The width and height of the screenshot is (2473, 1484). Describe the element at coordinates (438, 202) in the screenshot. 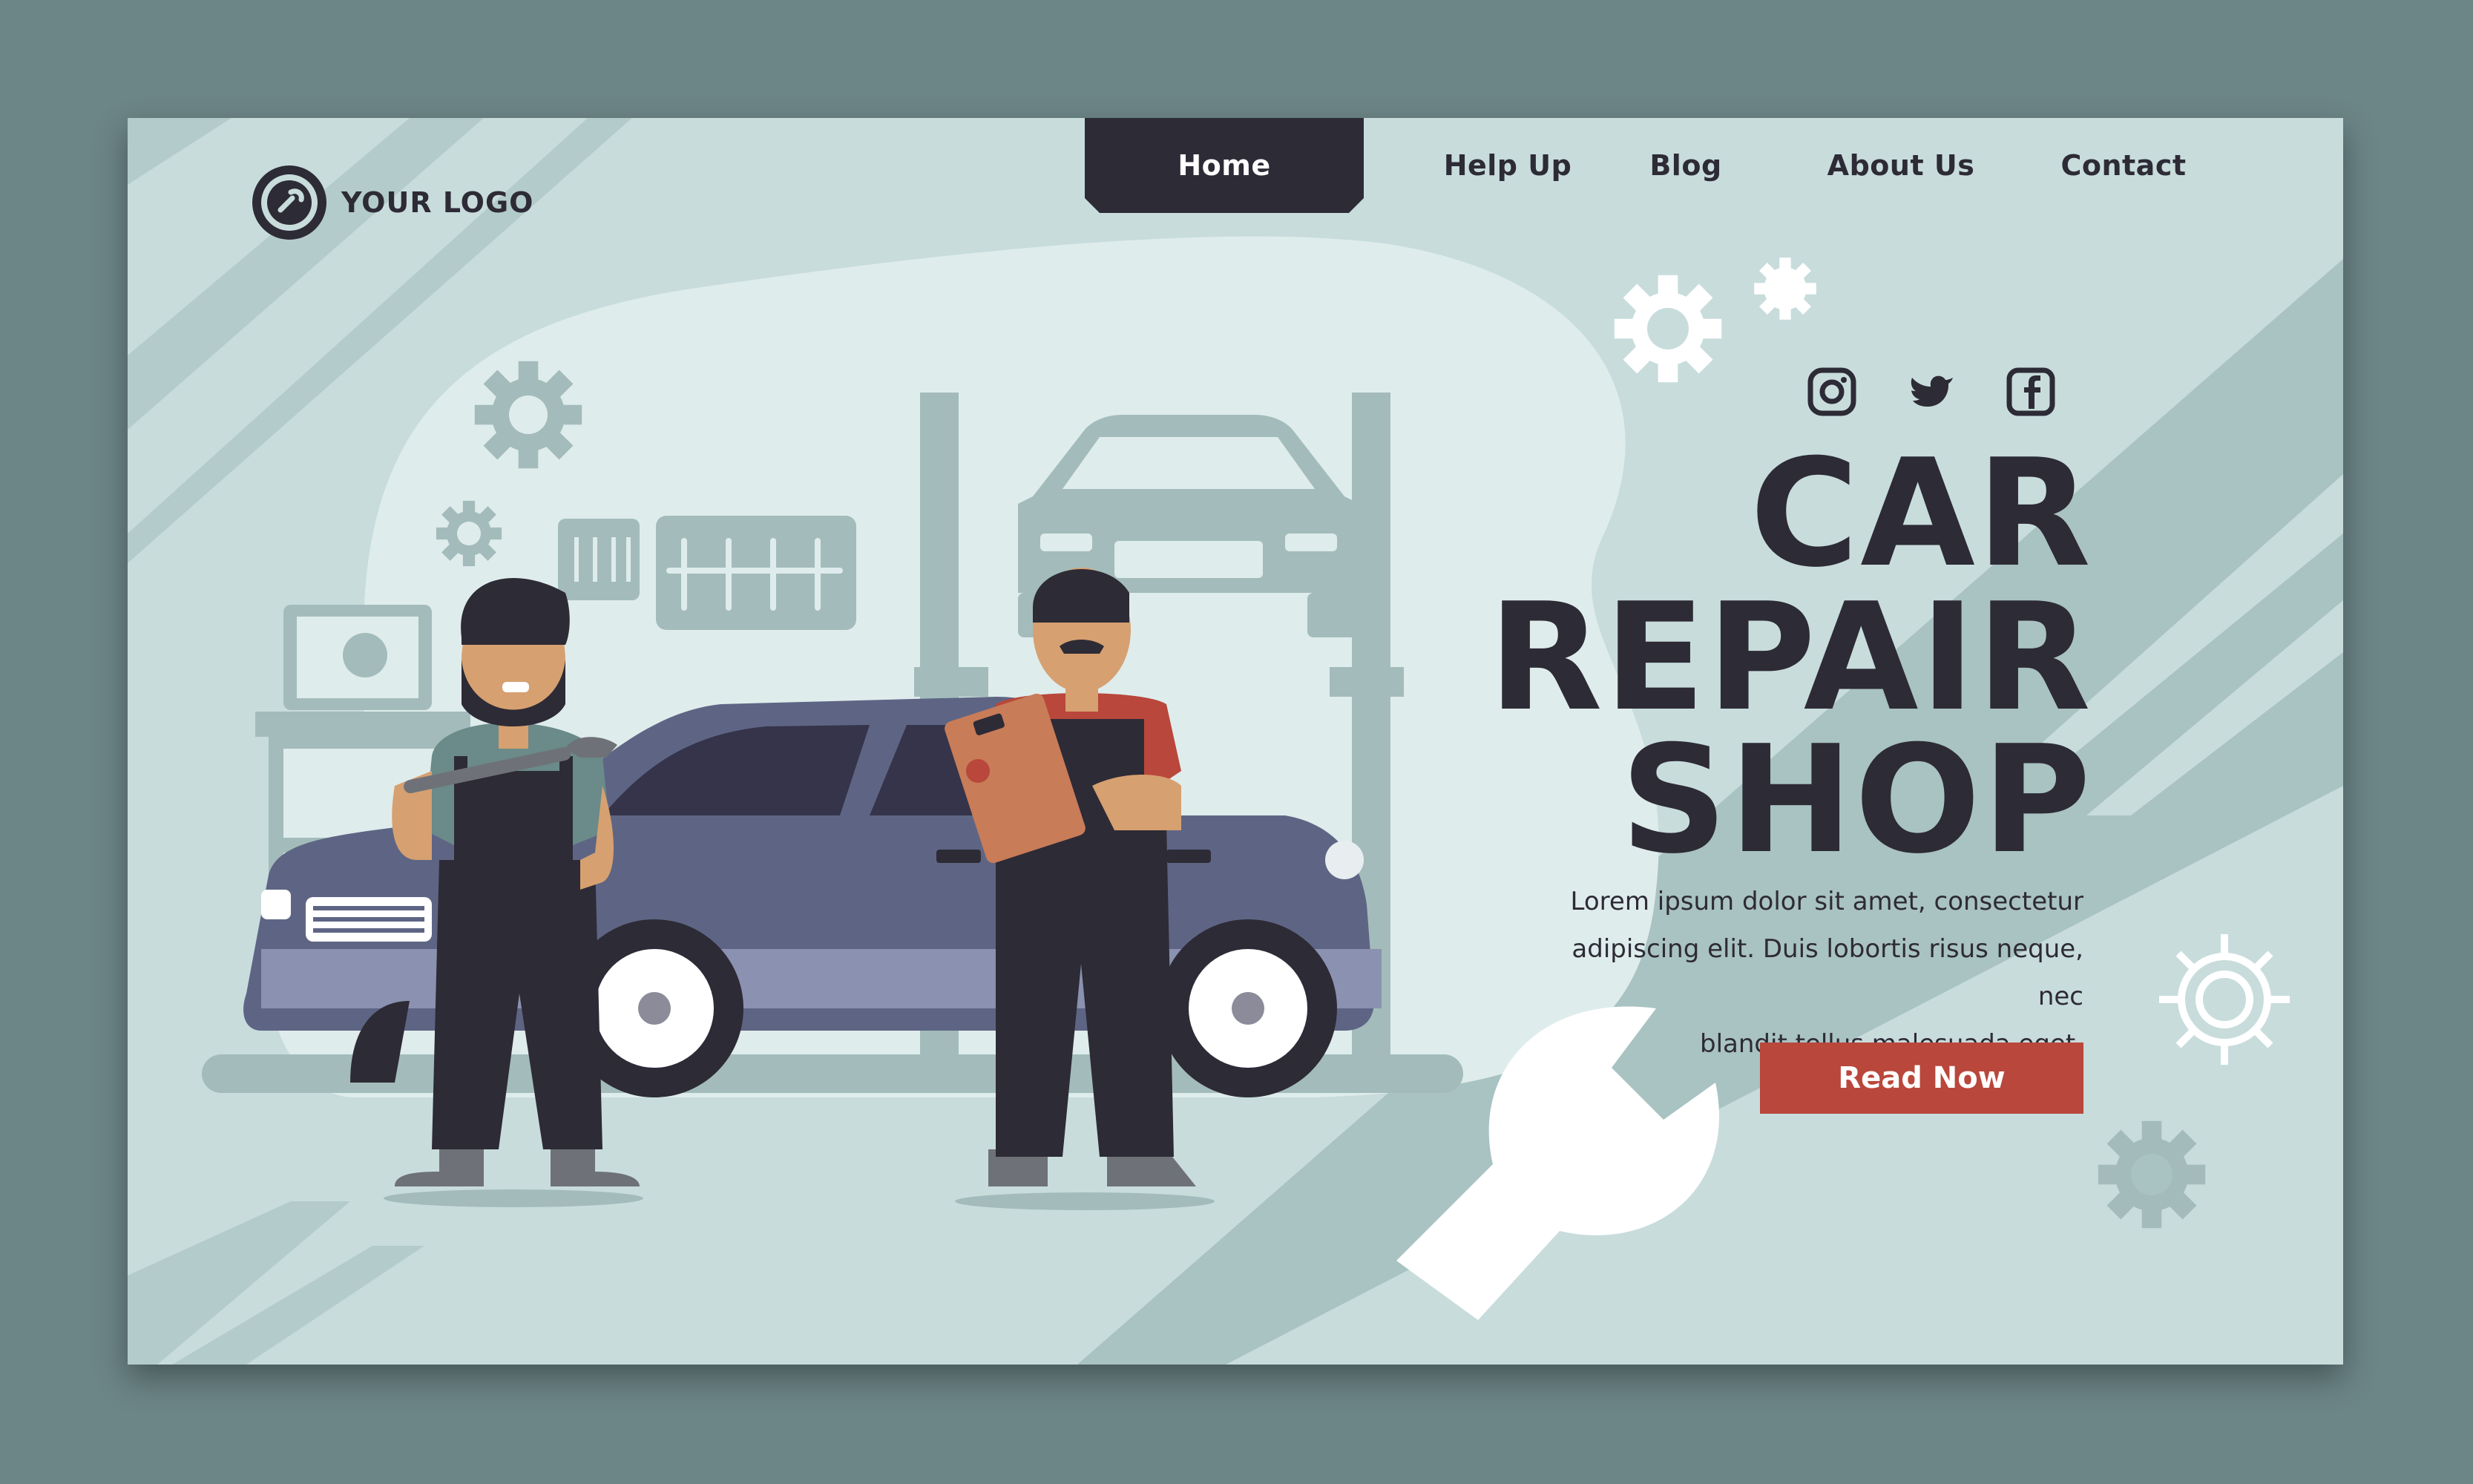

I see `logo-text: YOUR LOGO` at that location.